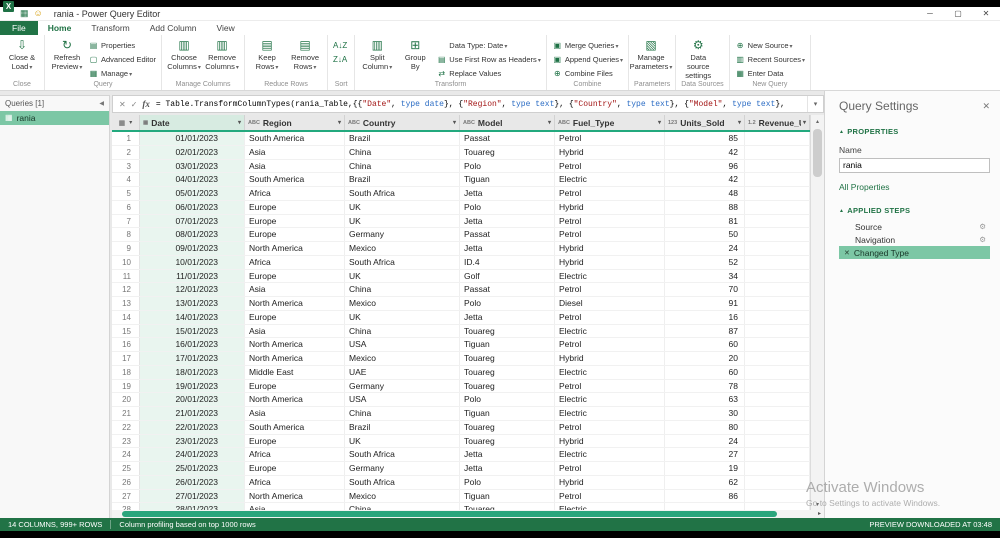 Image resolution: width=1000 pixels, height=538 pixels. Describe the element at coordinates (705, 496) in the screenshot. I see `cell: 86` at that location.